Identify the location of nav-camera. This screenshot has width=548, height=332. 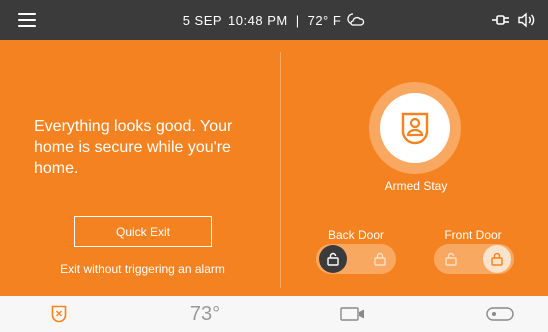
(353, 314).